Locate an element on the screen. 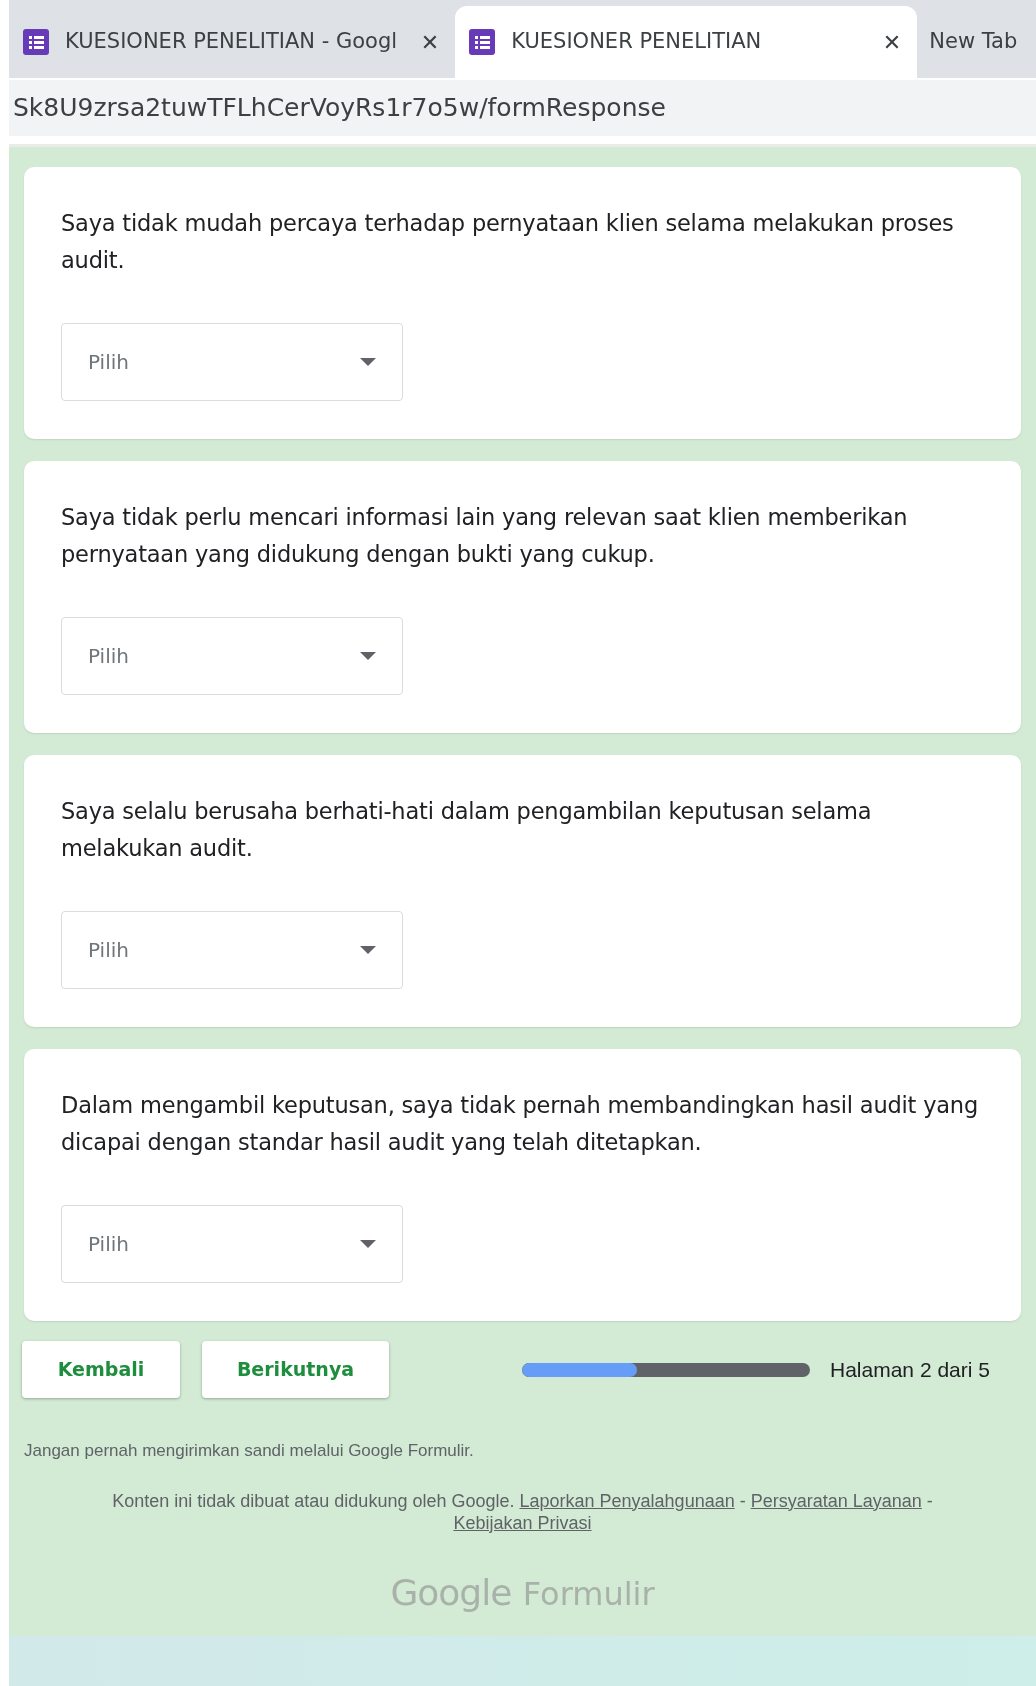  address-bar: Sk8U9zrsa2tuwTFLhCerVoyRs1r7o5w/formResponse is located at coordinates (522, 108).